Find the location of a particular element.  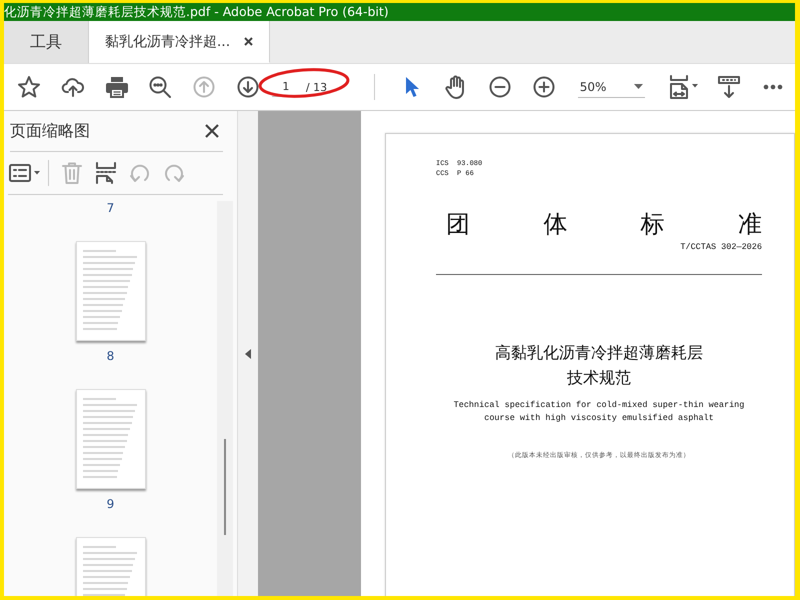

page-number-label: 7 is located at coordinates (110, 208).